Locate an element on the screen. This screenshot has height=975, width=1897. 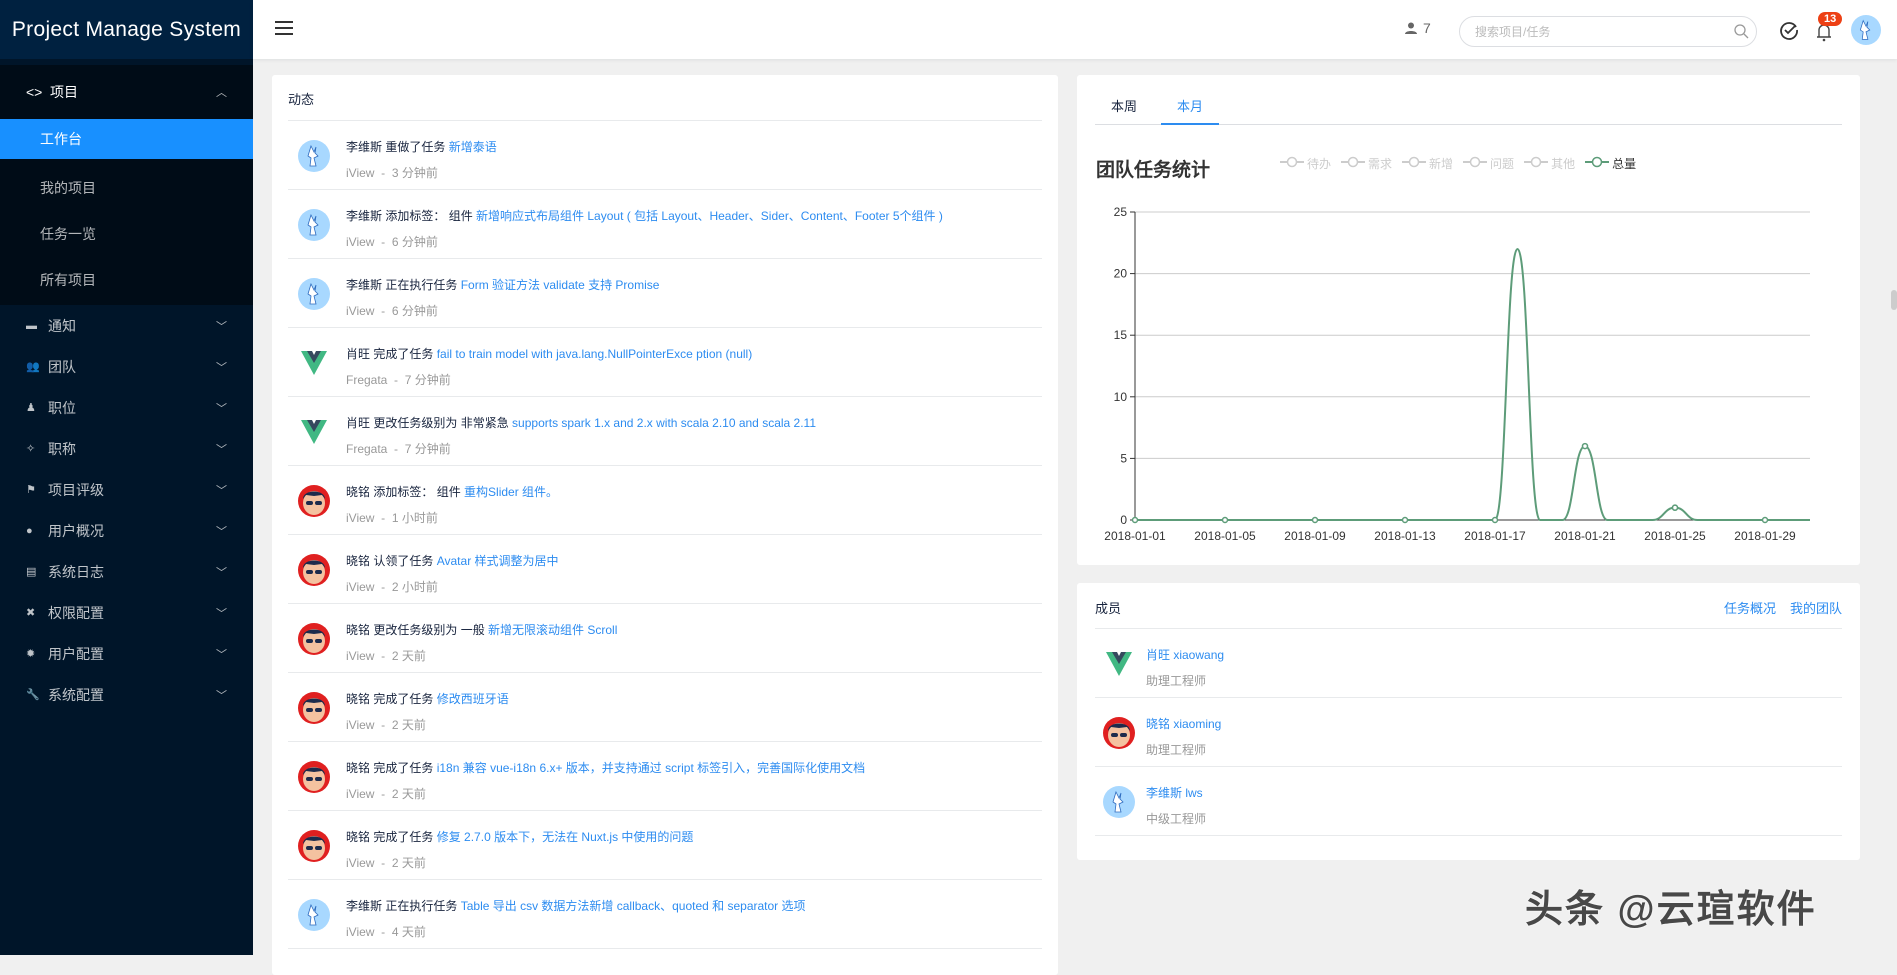
log-icon: ▤ is located at coordinates (31, 572).